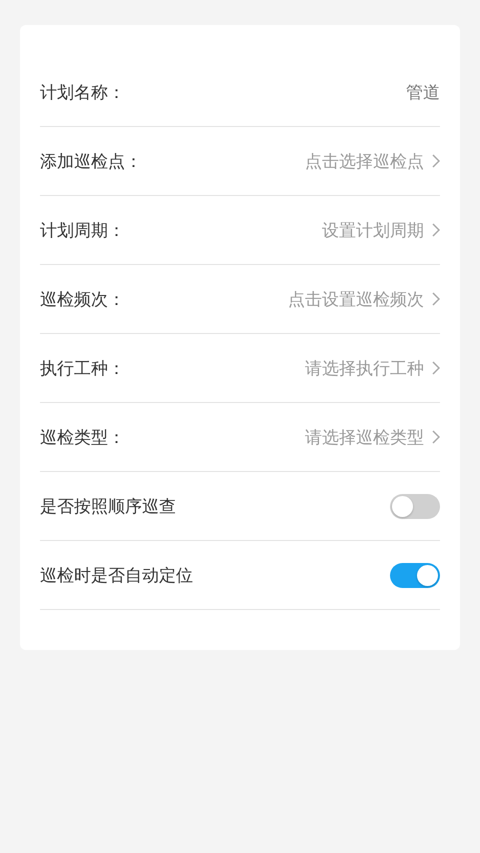 This screenshot has width=480, height=853. I want to click on placeholder-text: 点击选择巡检点, so click(364, 161).